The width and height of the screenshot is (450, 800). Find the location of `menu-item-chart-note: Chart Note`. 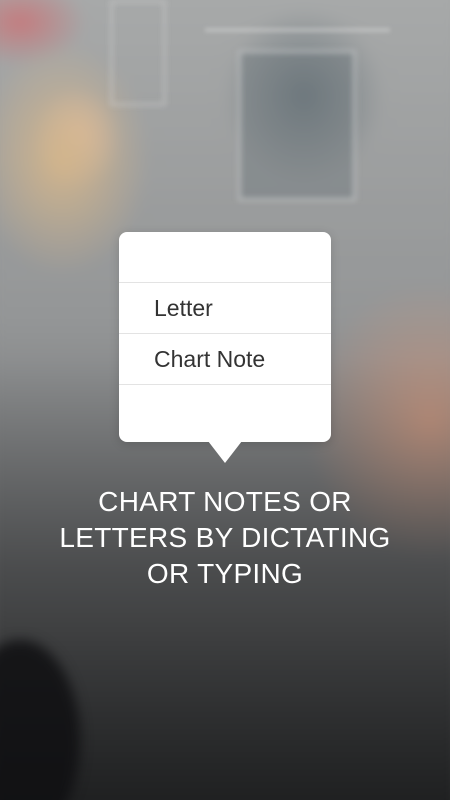

menu-item-chart-note: Chart Note is located at coordinates (225, 358).